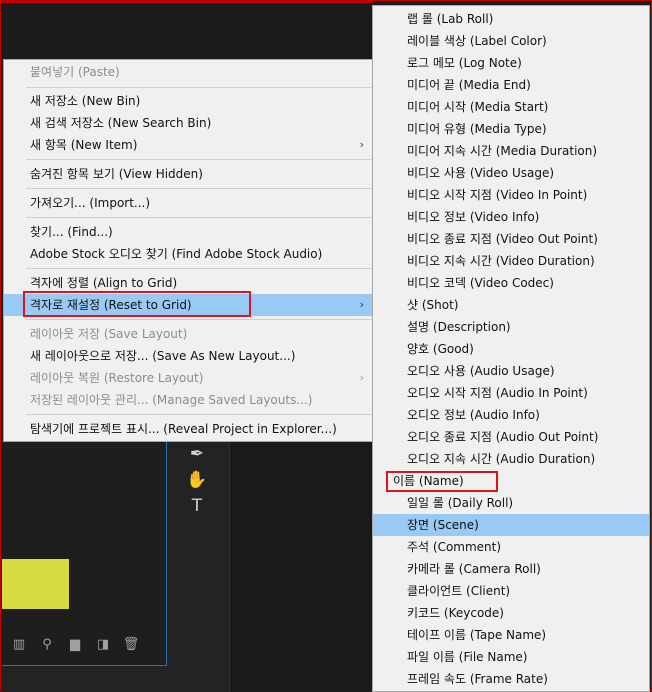 This screenshot has height=692, width=652. Describe the element at coordinates (511, 63) in the screenshot. I see `submenu-item-log-note: 로그 메모 (Log Note)` at that location.